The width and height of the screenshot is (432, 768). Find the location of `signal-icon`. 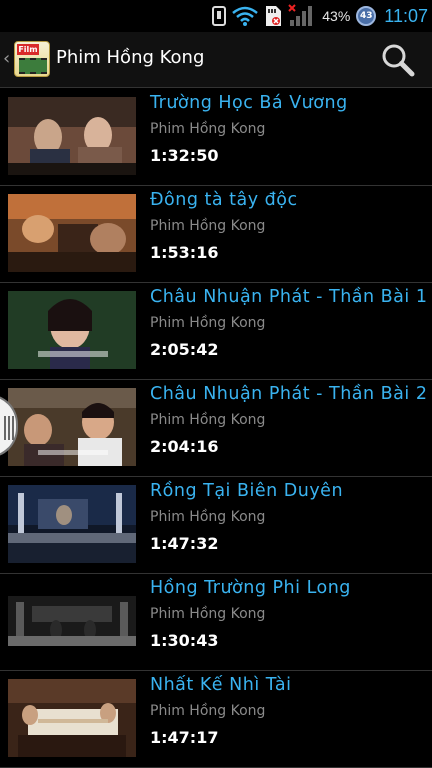

signal-icon is located at coordinates (301, 16).